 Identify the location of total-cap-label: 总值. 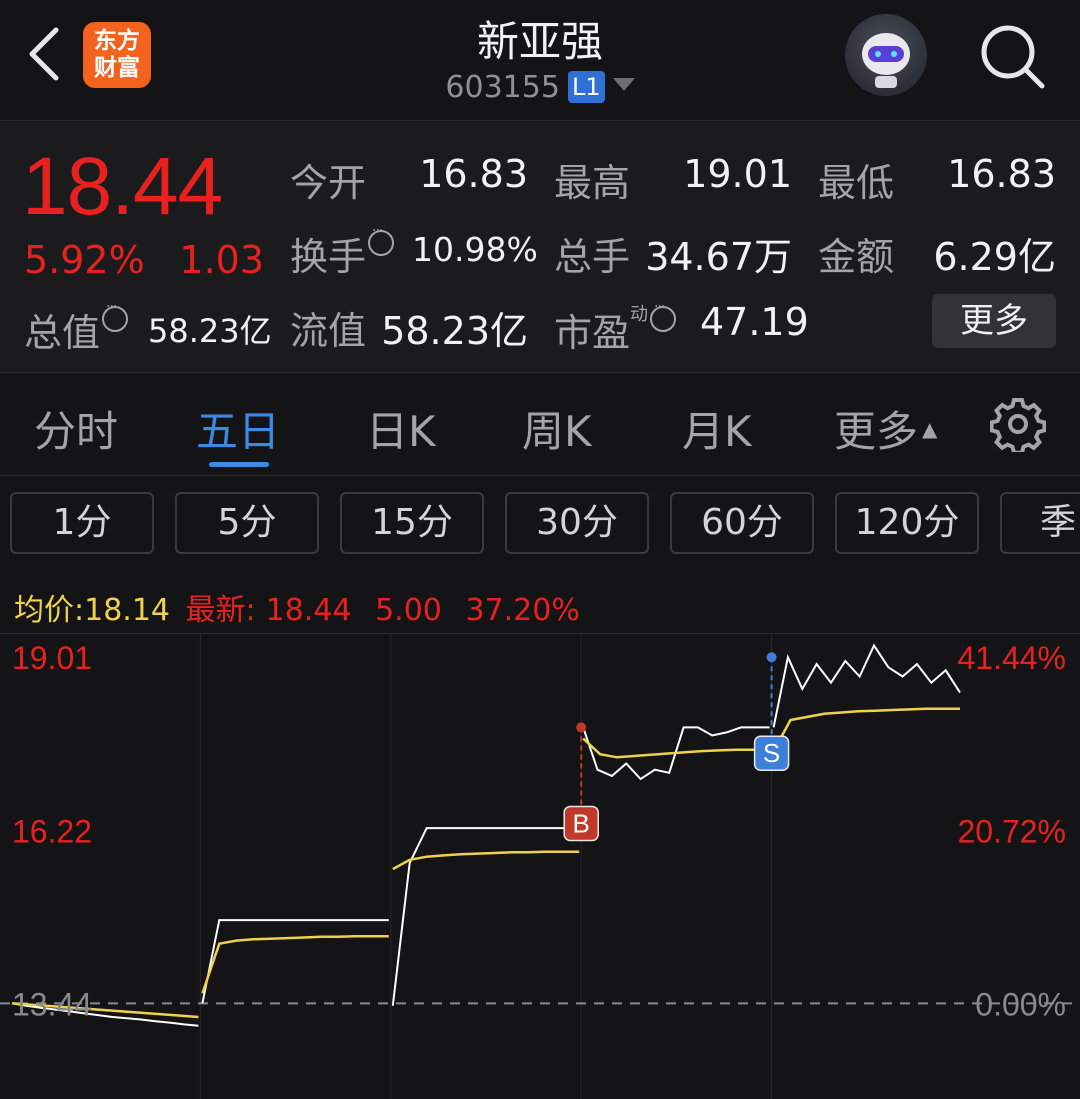
(62, 333).